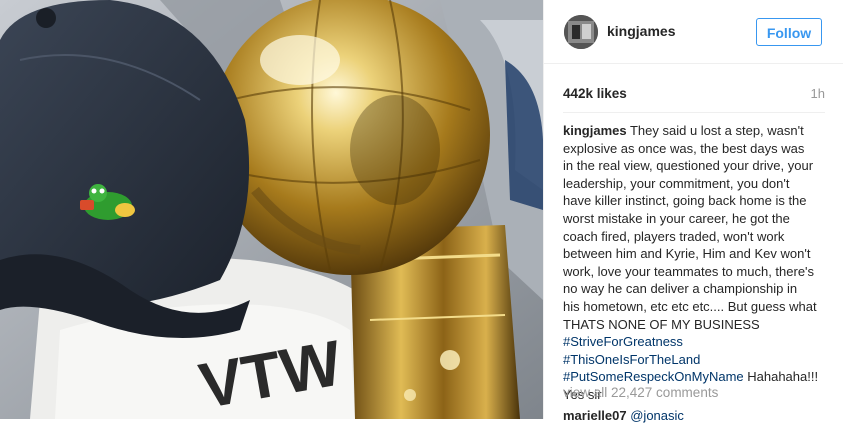  What do you see at coordinates (674, 236) in the screenshot?
I see `caption-line: coach fired, players traded, won't work` at bounding box center [674, 236].